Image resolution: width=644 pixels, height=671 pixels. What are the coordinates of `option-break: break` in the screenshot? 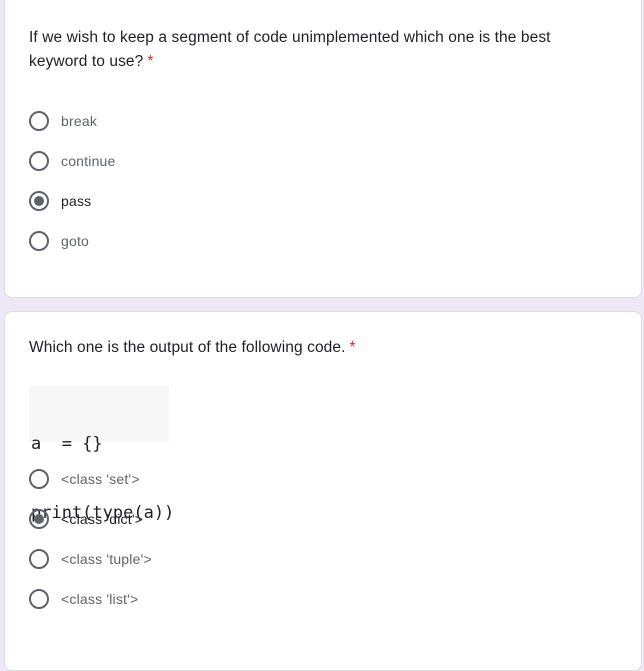 It's located at (63, 121).